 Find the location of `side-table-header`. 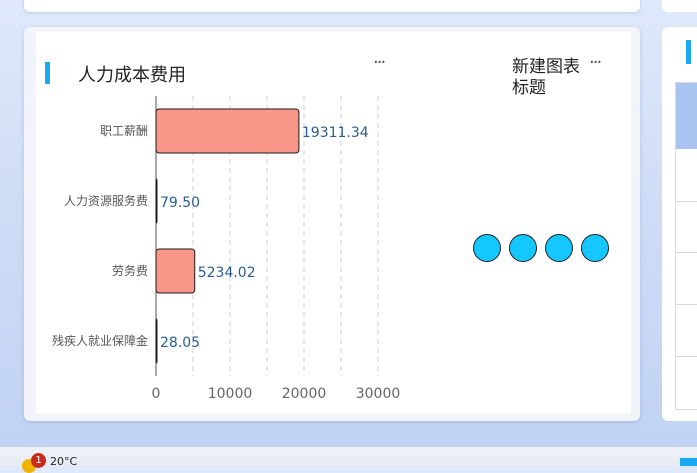

side-table-header is located at coordinates (686, 116).